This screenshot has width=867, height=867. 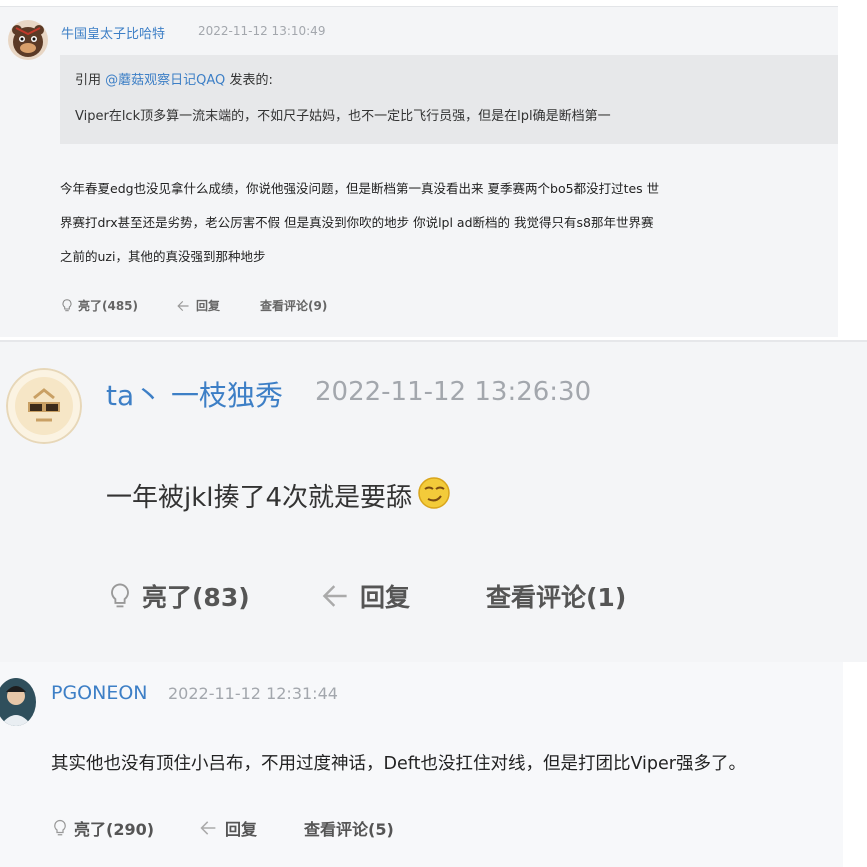 I want to click on like-button: 亮了(485), so click(x=99, y=305).